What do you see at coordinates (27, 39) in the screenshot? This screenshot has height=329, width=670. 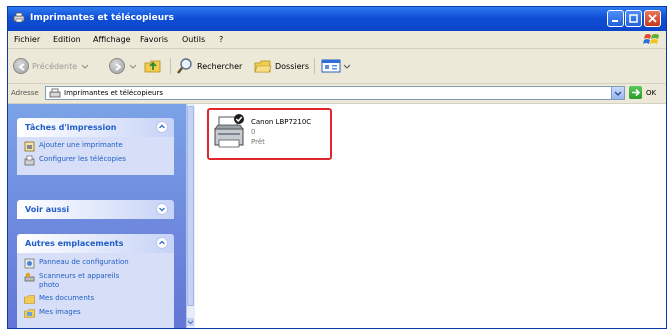 I see `menu-file: Fichier` at bounding box center [27, 39].